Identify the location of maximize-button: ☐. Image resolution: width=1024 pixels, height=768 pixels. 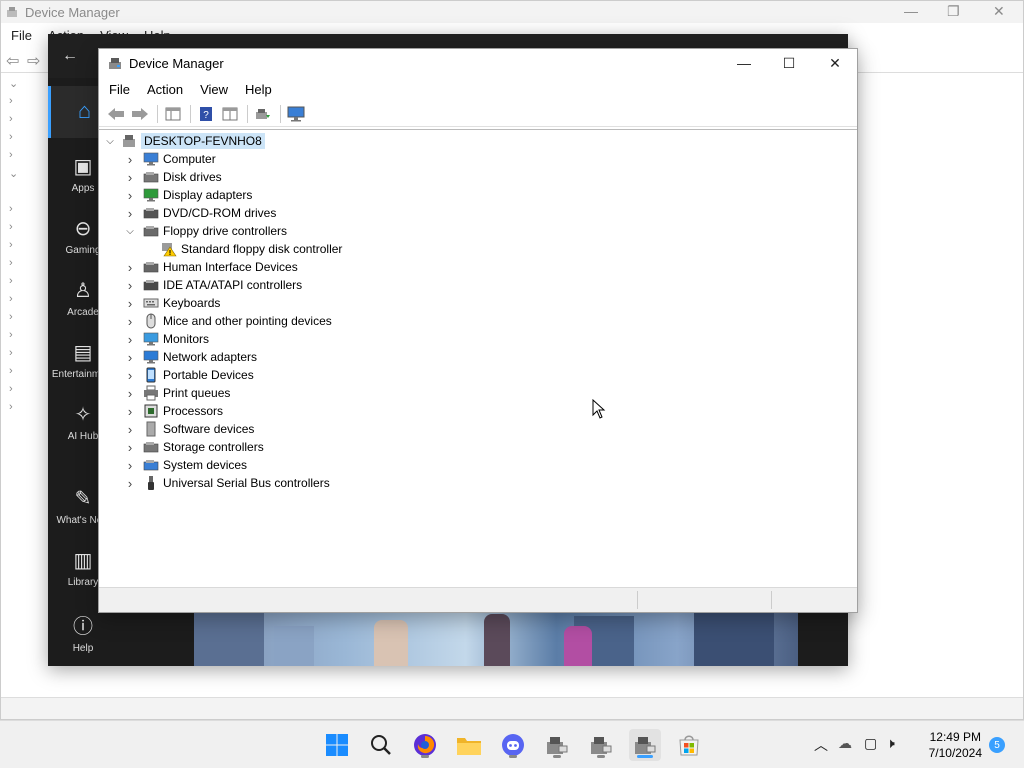
(789, 63).